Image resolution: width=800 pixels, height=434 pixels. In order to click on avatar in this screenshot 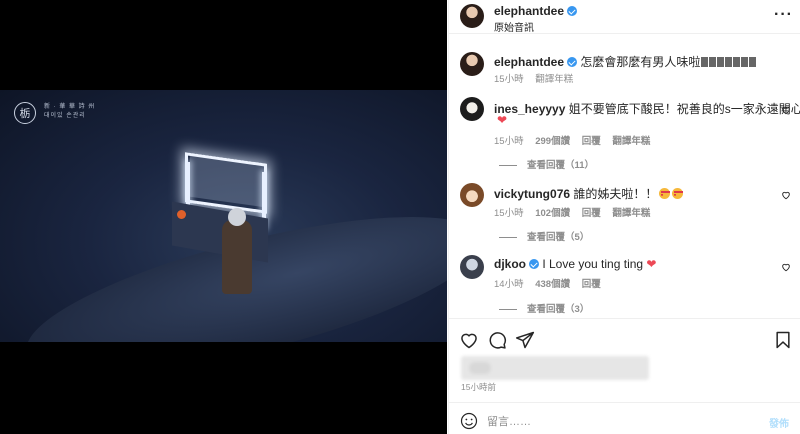, I will do `click(472, 16)`.